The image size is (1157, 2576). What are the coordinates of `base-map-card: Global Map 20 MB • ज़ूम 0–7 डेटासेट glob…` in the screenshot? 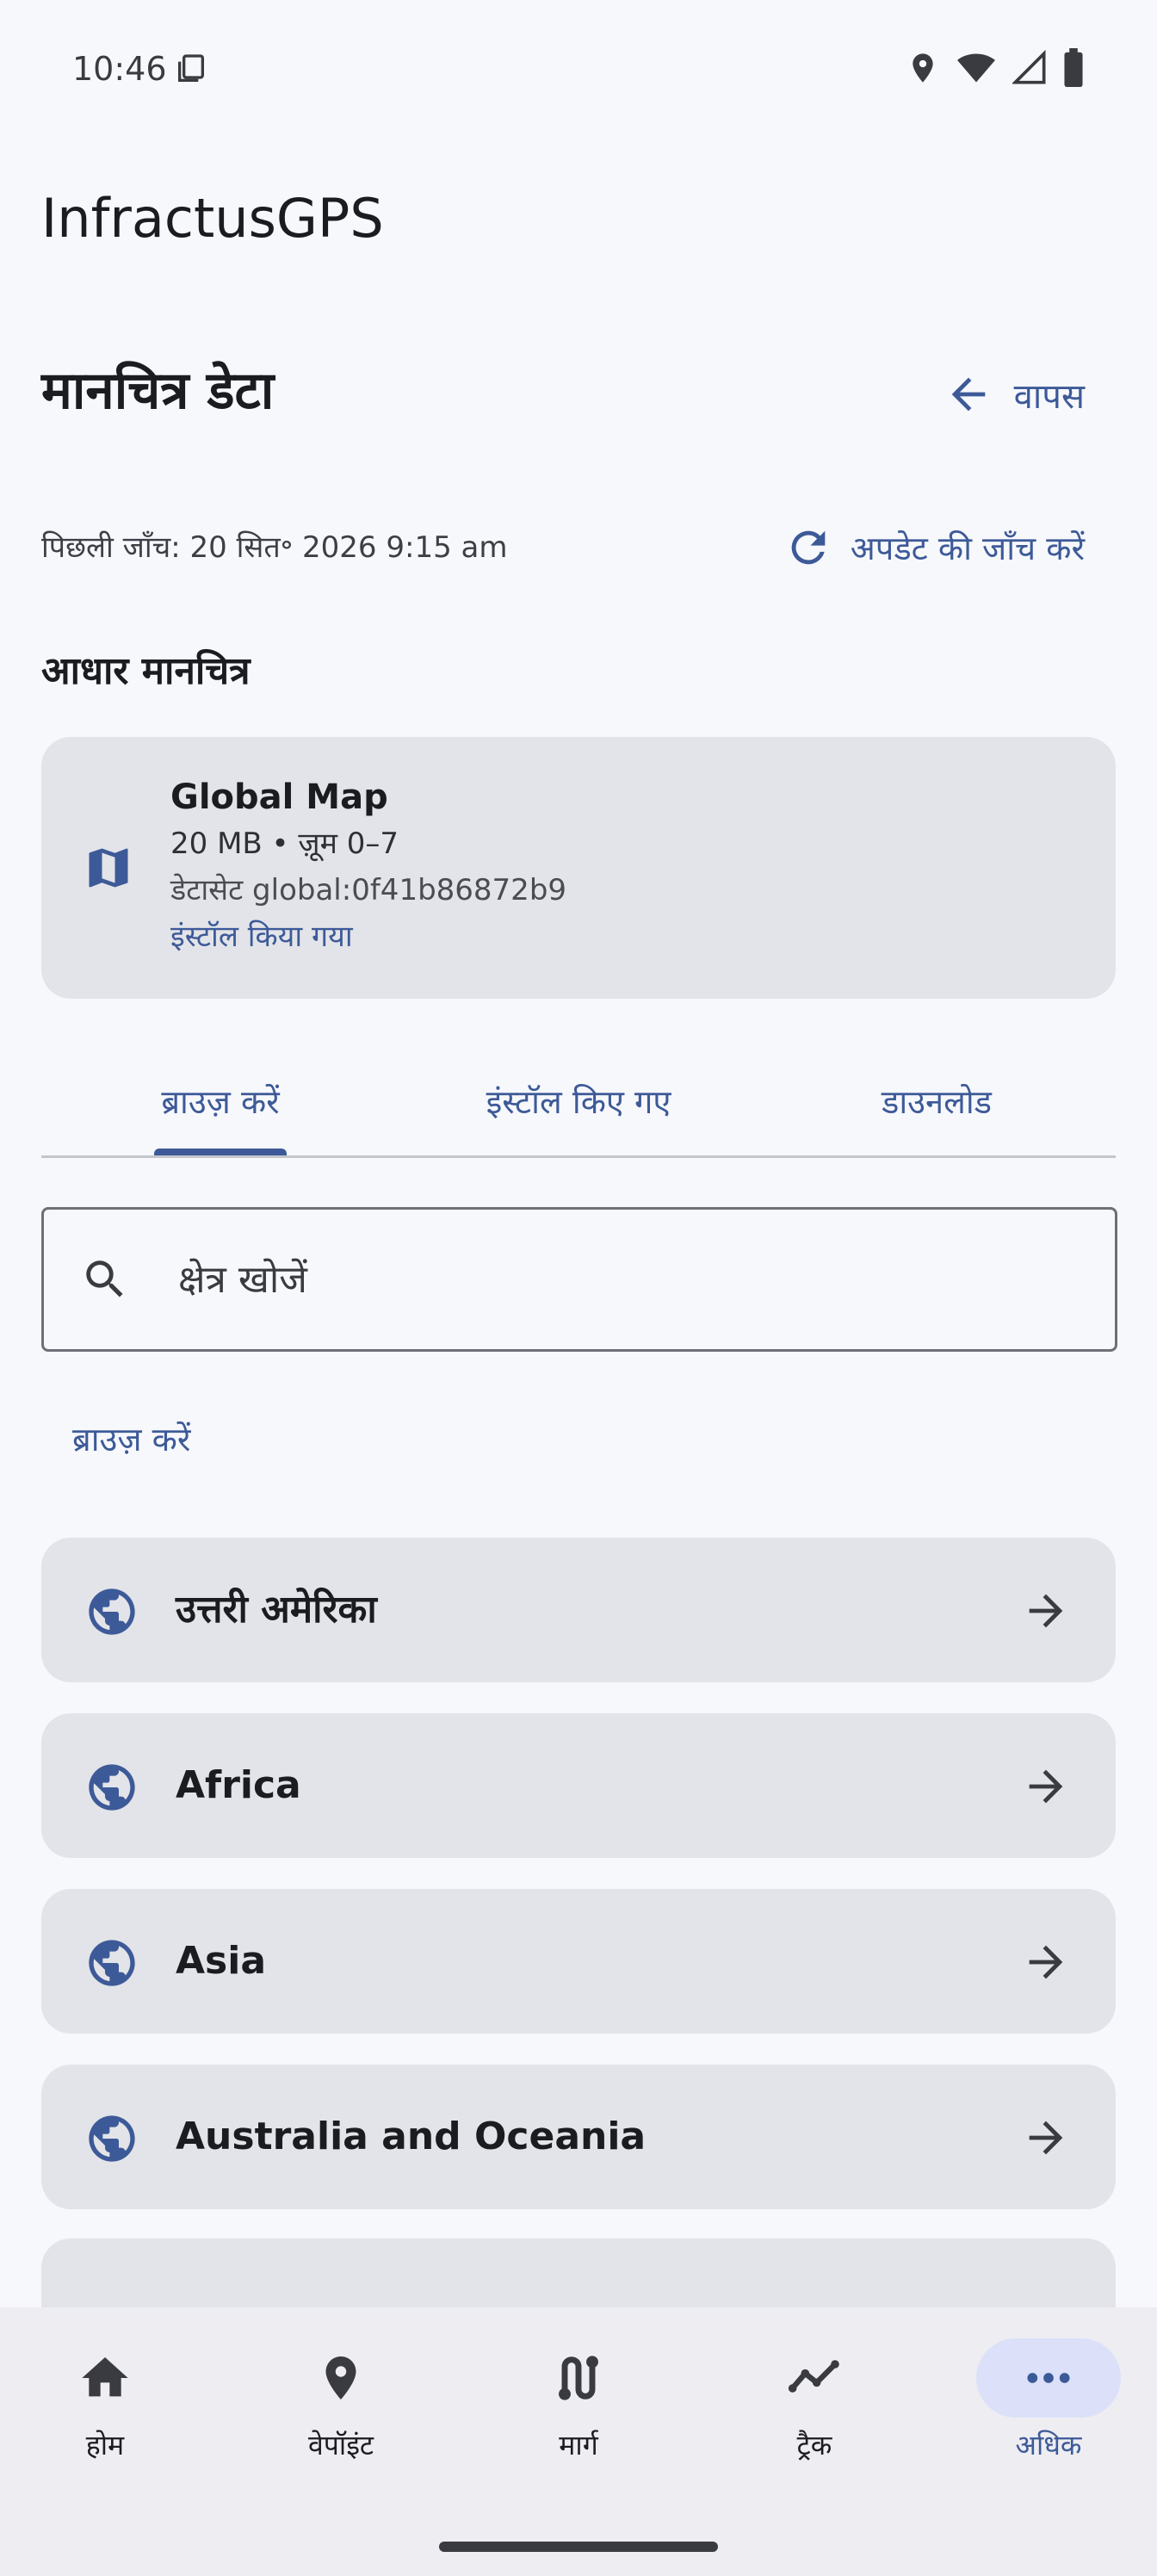 It's located at (579, 868).